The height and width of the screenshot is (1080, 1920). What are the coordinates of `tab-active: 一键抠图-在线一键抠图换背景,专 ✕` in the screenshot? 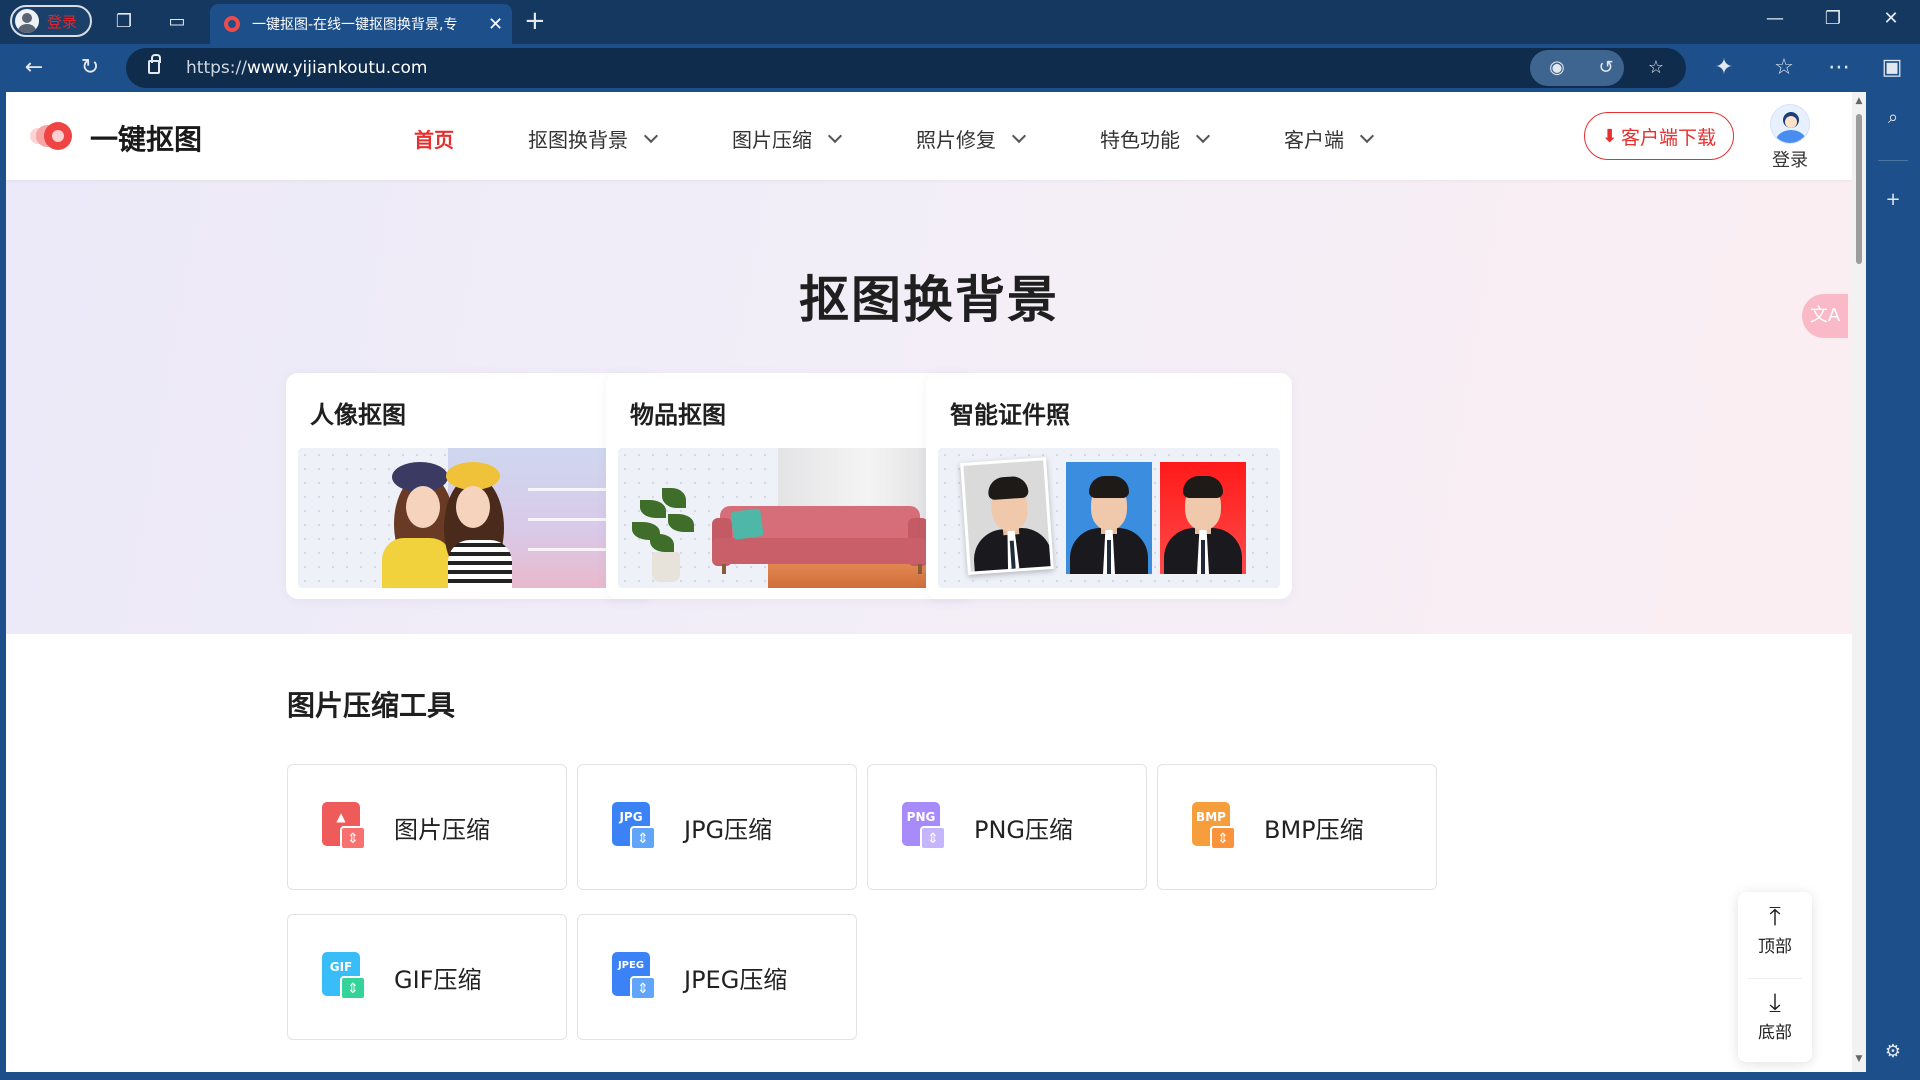 It's located at (361, 24).